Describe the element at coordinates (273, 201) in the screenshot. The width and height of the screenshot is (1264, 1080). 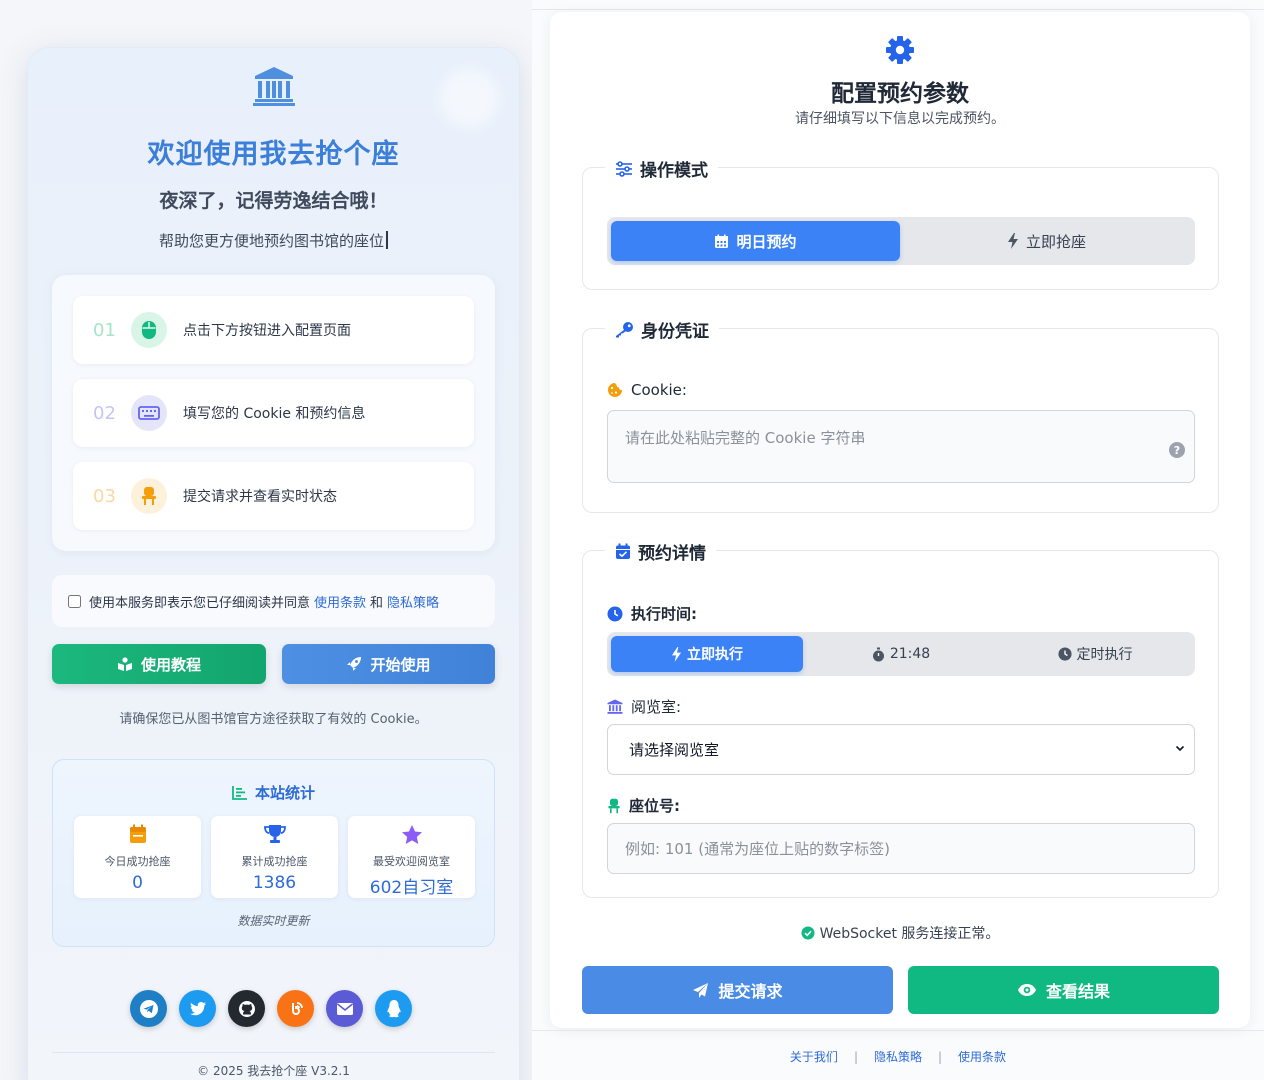
I see `greeting-text: 夜深了，记得劳逸结合哦！` at that location.